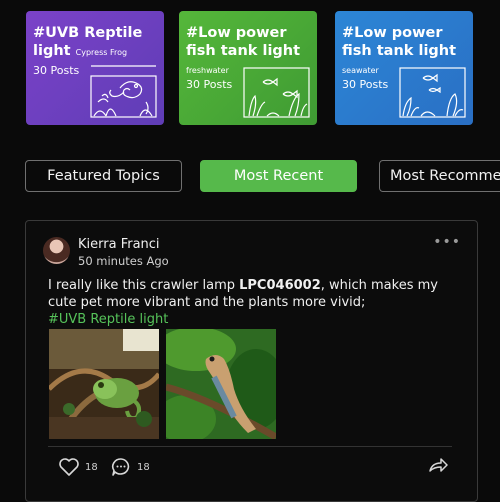 This screenshot has width=500, height=502. What do you see at coordinates (221, 384) in the screenshot?
I see `lizard-on-branch-photo` at bounding box center [221, 384].